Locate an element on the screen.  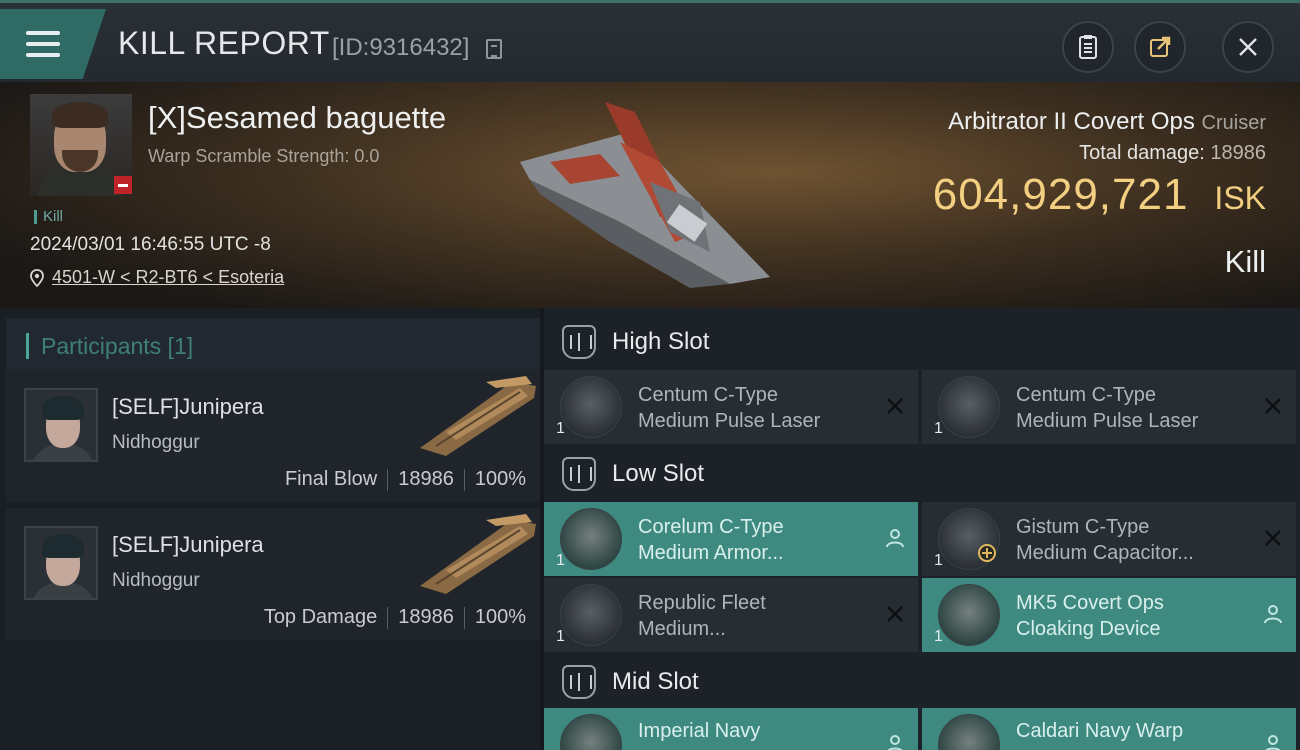
low-slot-title: Low Slot is located at coordinates (658, 473).